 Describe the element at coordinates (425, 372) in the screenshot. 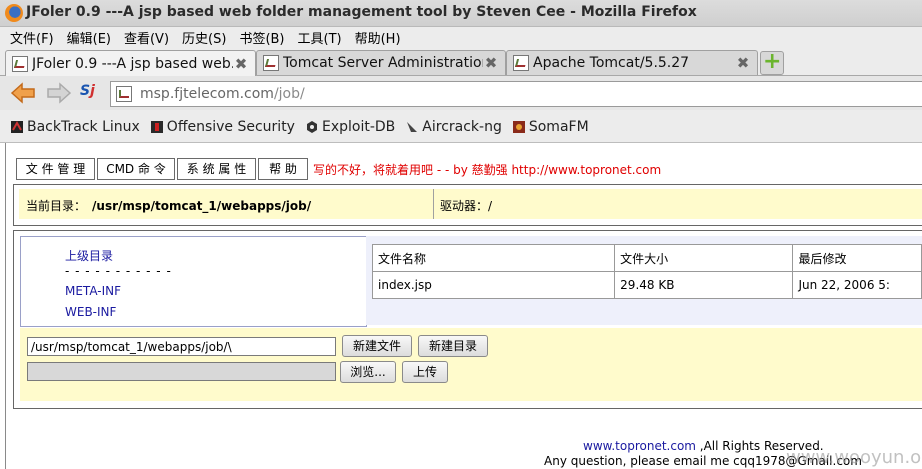

I see `upload-button: 上传` at that location.